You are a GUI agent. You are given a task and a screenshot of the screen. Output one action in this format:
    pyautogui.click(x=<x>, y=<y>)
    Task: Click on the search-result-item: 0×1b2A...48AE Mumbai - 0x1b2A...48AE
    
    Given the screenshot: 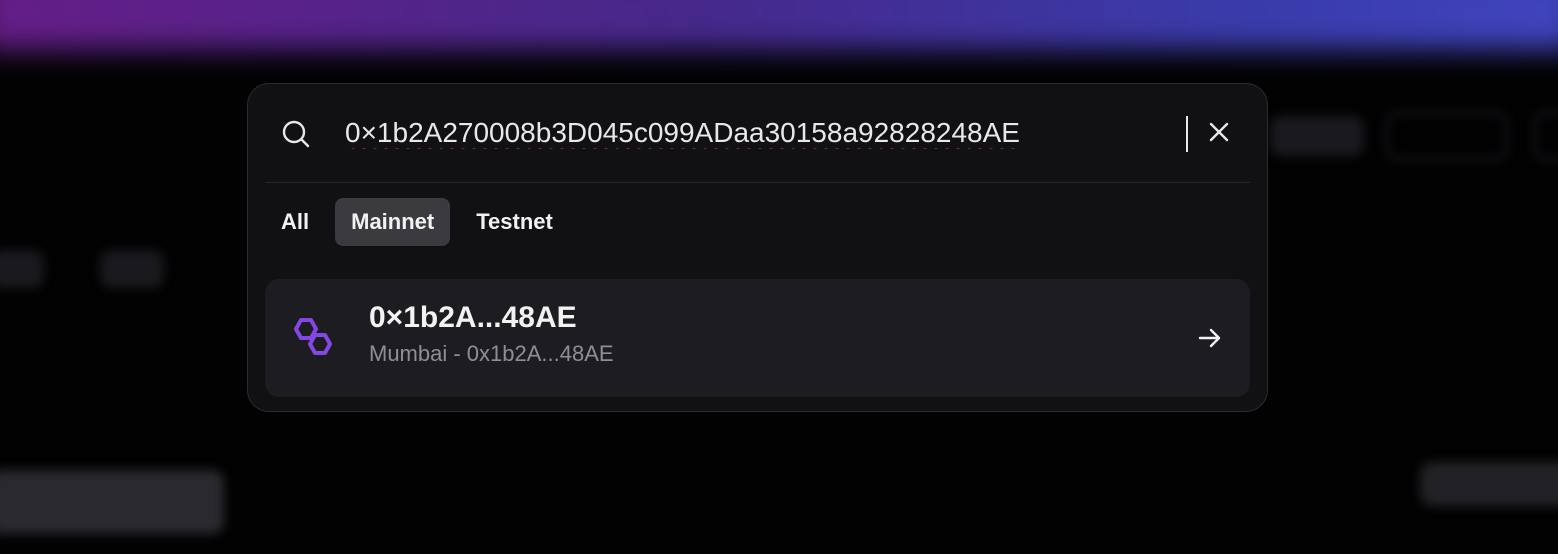 What is the action you would take?
    pyautogui.click(x=757, y=338)
    